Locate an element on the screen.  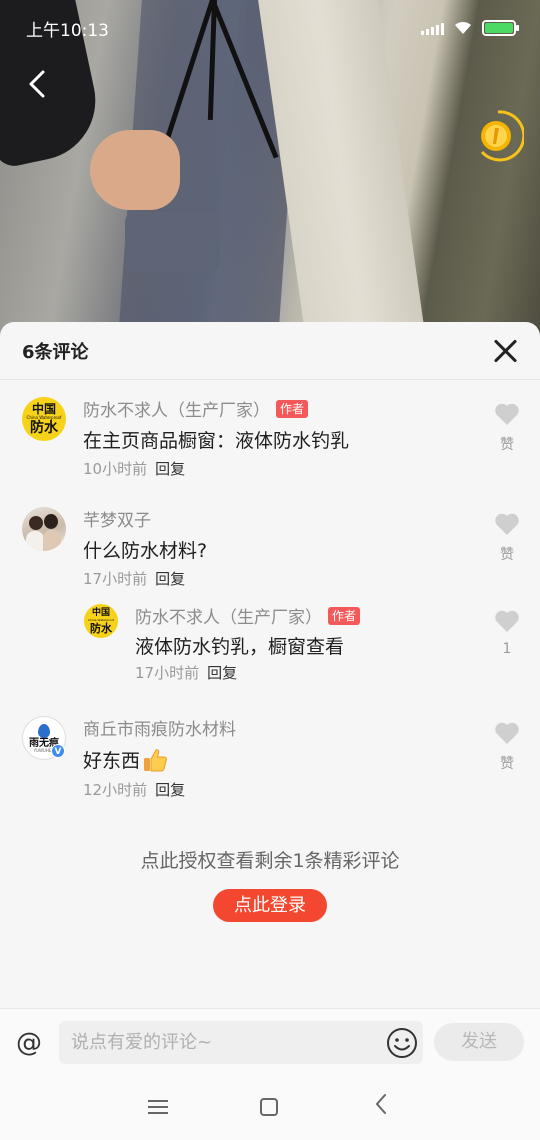
back-icon is located at coordinates (44, 88).